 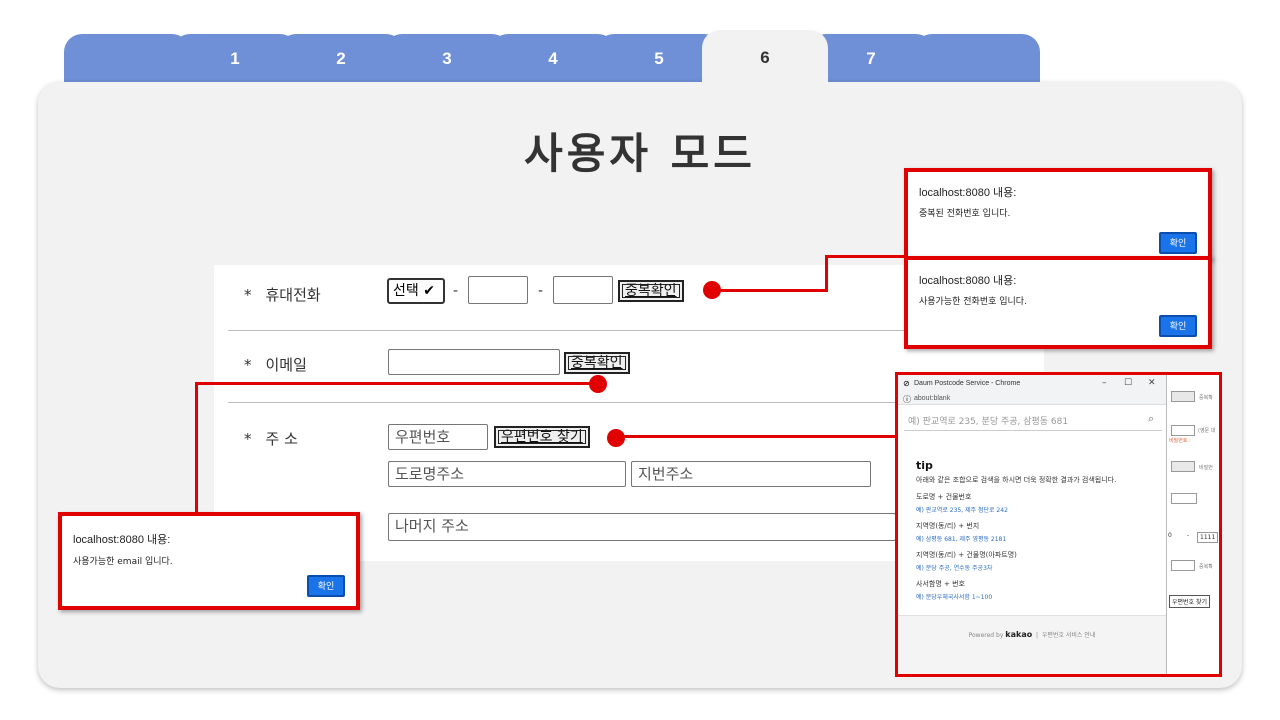 What do you see at coordinates (1208, 537) in the screenshot?
I see `bg-phone-last: 1111` at bounding box center [1208, 537].